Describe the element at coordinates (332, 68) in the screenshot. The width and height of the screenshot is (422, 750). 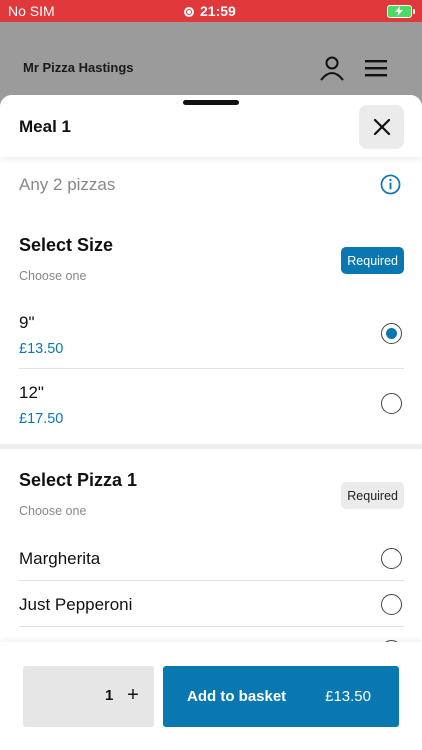
I see `user-icon` at that location.